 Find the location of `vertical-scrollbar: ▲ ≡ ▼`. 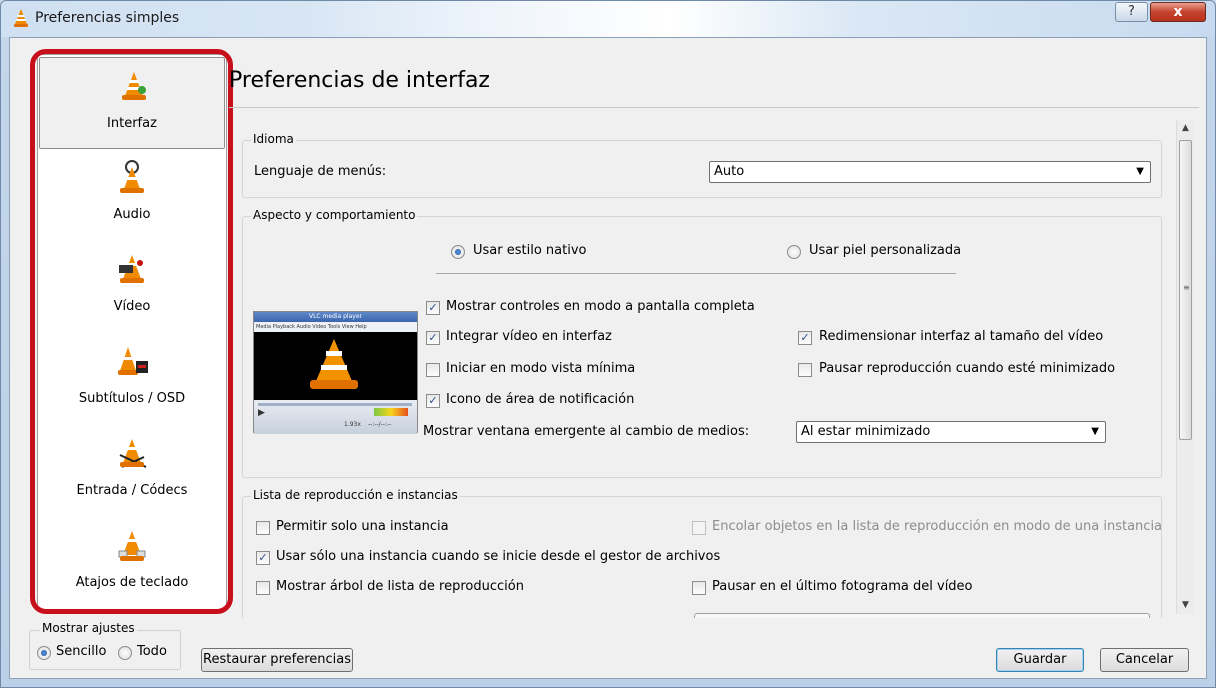

vertical-scrollbar: ▲ ≡ ▼ is located at coordinates (1184, 367).